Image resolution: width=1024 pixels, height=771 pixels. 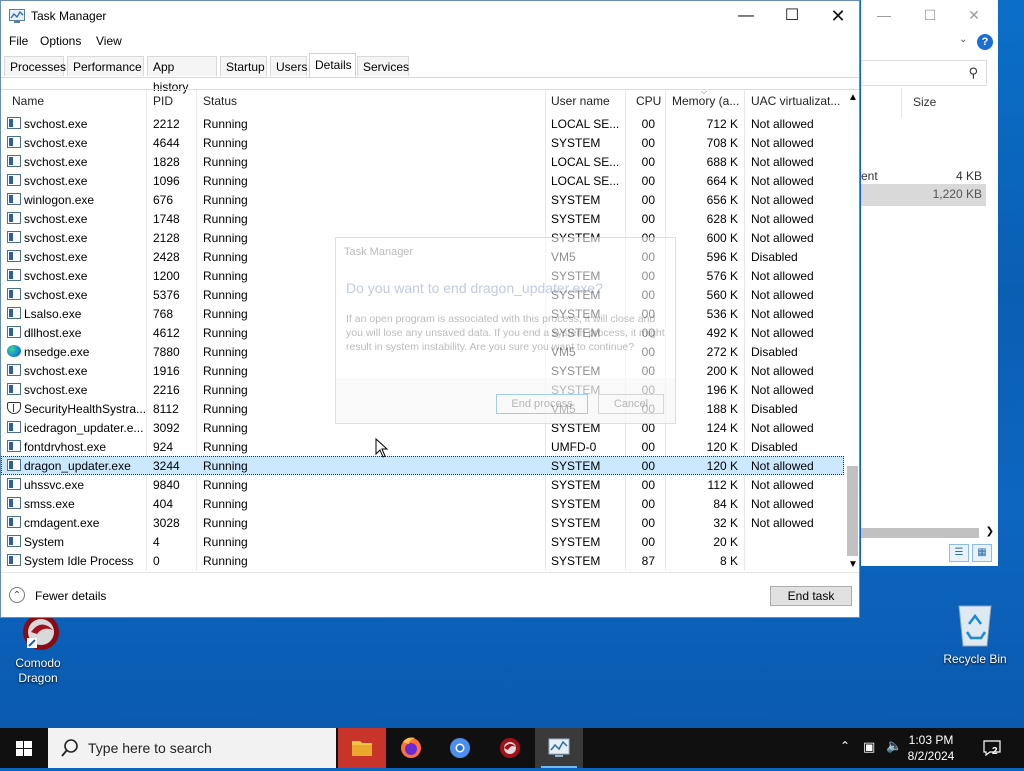 What do you see at coordinates (929, 283) in the screenshot?
I see `explorer-window: — ☐ ✕ ⌄ ? ⚲ Size ent 4 KB 1,220 KB ❯ ☰ ▦` at bounding box center [929, 283].